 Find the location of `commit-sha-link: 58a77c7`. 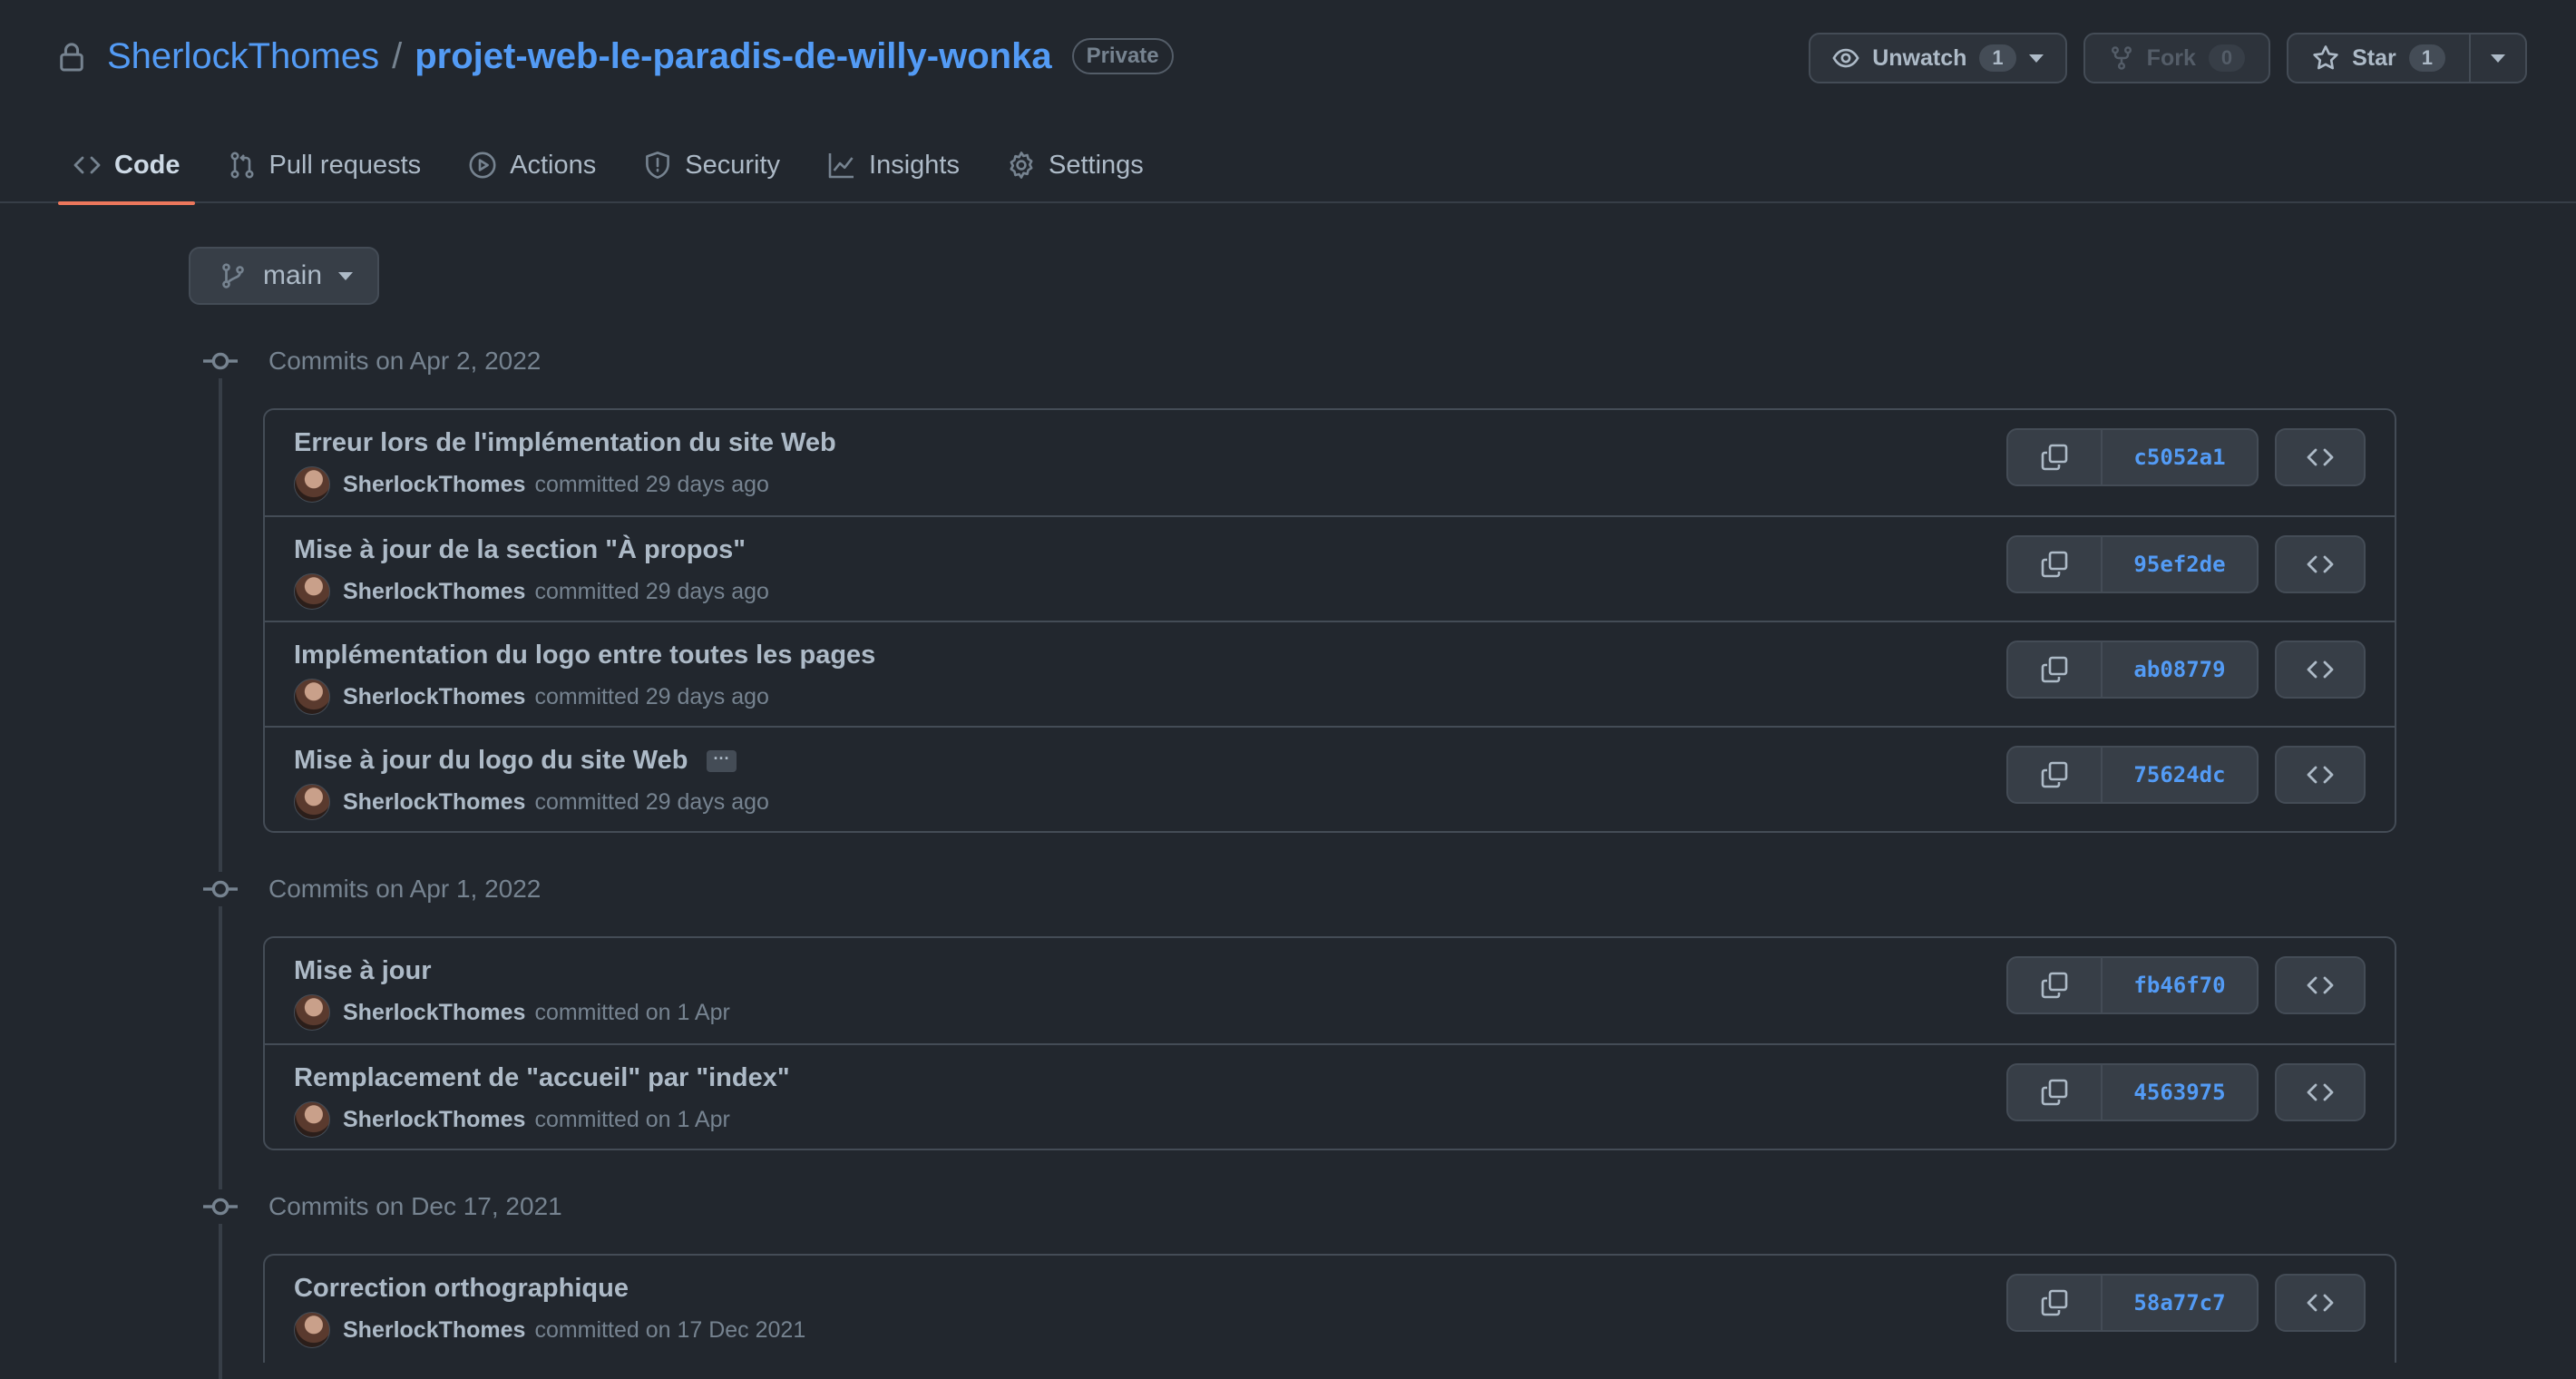

commit-sha-link: 58a77c7 is located at coordinates (2181, 1303).